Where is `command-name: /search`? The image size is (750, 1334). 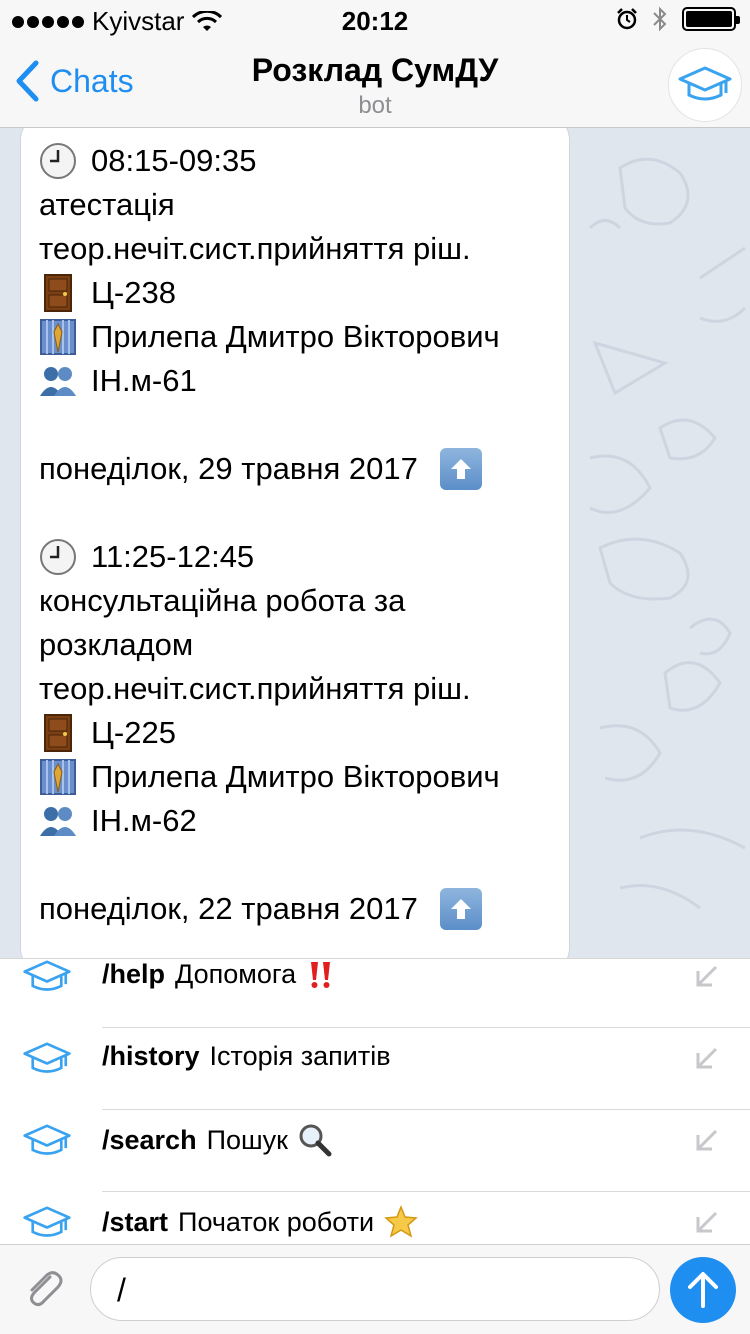 command-name: /search is located at coordinates (149, 1139).